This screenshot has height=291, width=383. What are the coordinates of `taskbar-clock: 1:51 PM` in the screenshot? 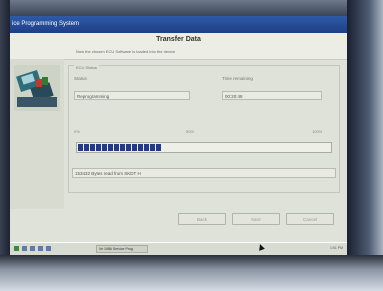 It's located at (336, 248).